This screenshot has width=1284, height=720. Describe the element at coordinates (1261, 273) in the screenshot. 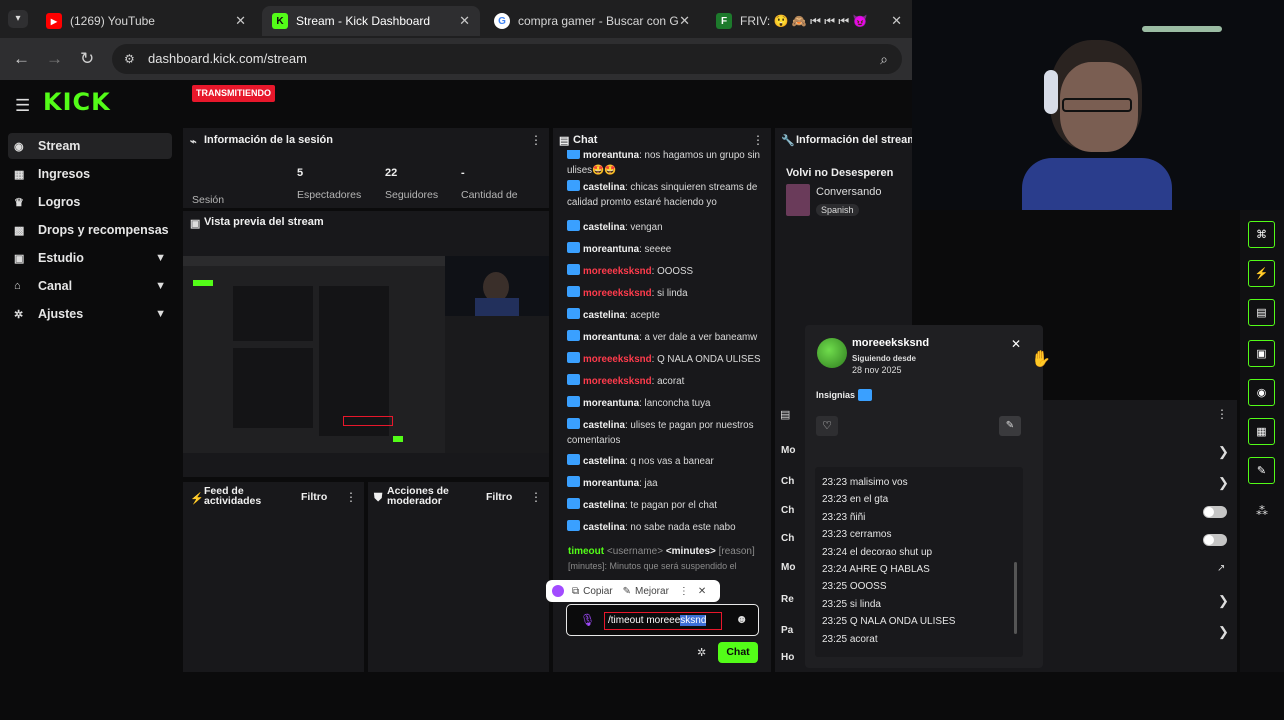

I see `bolt-icon: ⚡` at that location.